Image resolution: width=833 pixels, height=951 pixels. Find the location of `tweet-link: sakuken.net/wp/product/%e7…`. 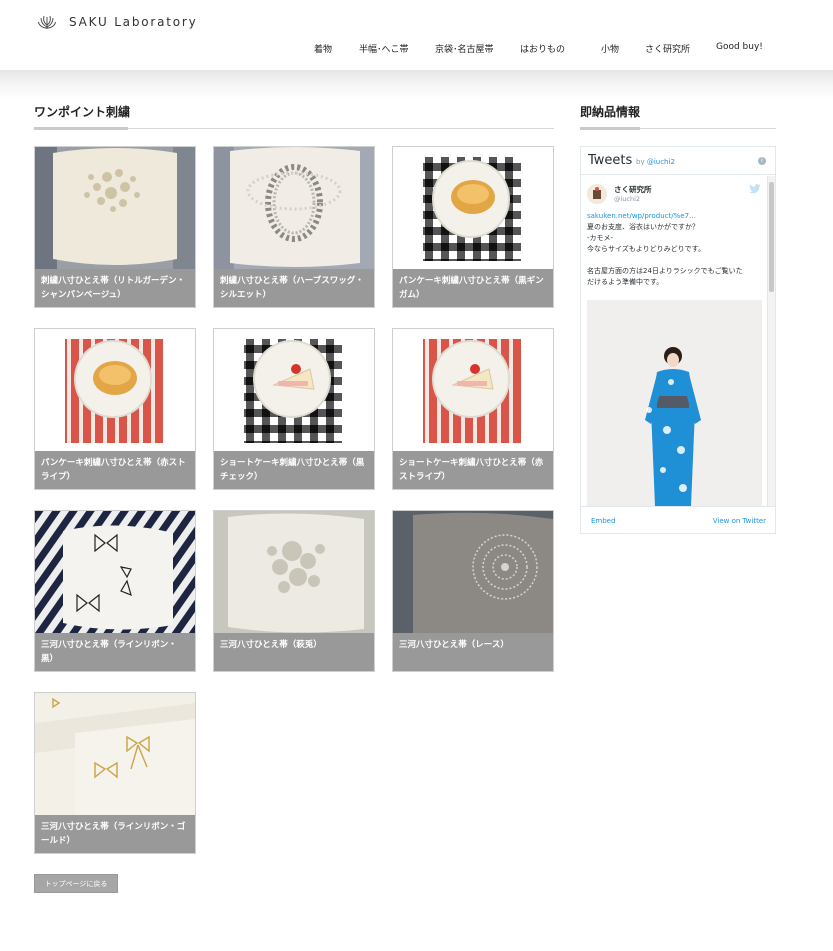

tweet-link: sakuken.net/wp/product/%e7… is located at coordinates (677, 216).